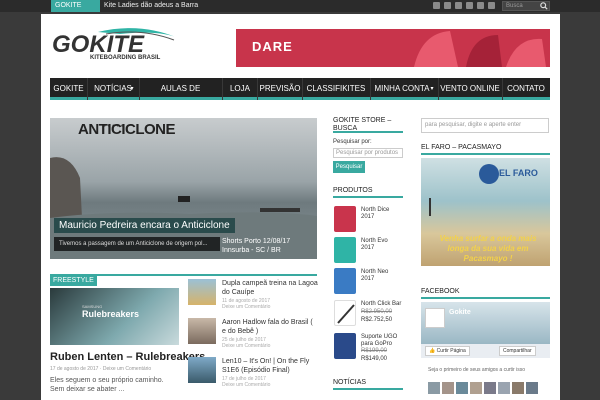  Describe the element at coordinates (480, 5) in the screenshot. I see `vimeo-icon` at that location.